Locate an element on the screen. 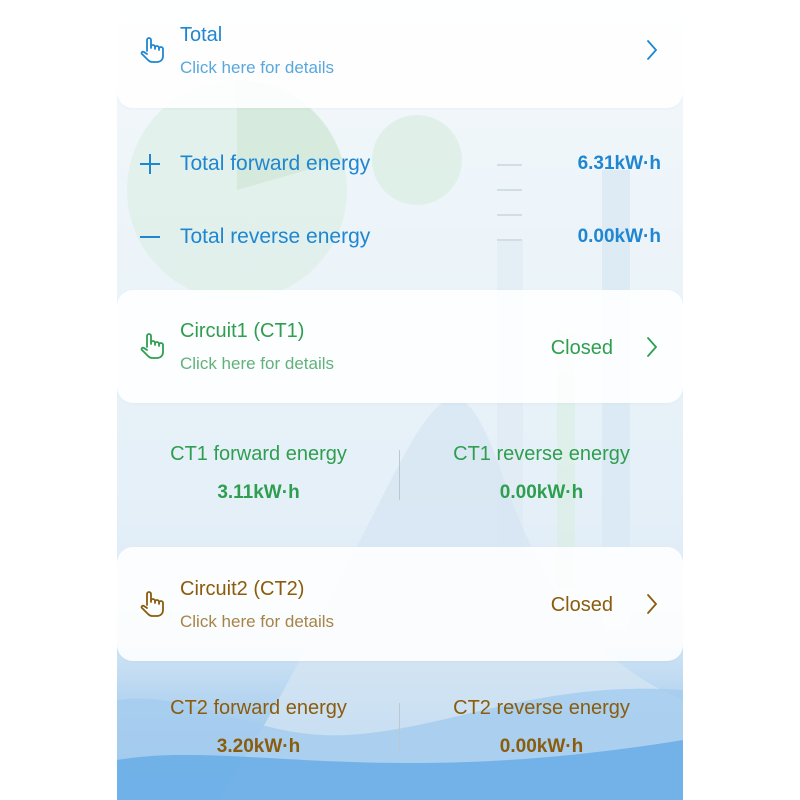 The height and width of the screenshot is (800, 800). plus-icon is located at coordinates (150, 164).